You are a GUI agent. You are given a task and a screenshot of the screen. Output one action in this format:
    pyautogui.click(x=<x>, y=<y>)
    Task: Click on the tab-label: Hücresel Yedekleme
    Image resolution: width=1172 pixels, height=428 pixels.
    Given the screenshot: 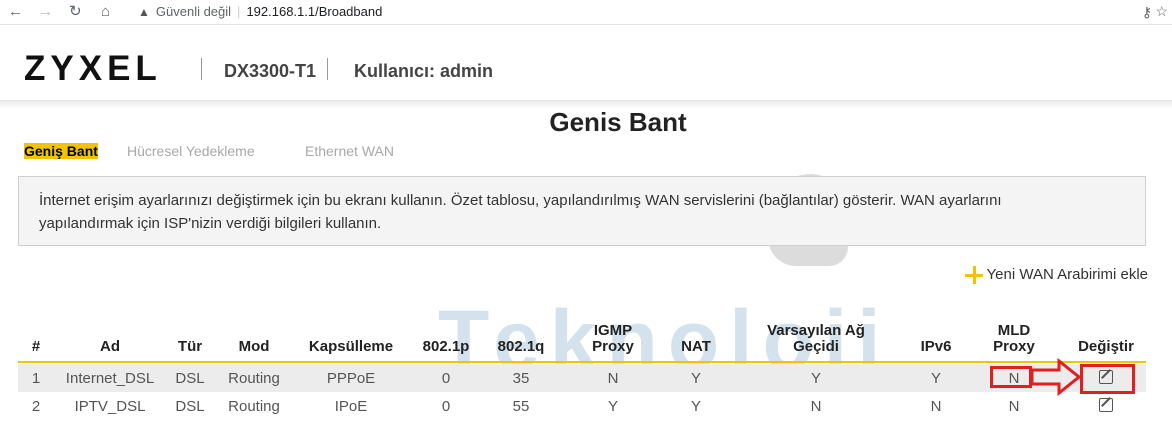 What is the action you would take?
    pyautogui.click(x=191, y=151)
    